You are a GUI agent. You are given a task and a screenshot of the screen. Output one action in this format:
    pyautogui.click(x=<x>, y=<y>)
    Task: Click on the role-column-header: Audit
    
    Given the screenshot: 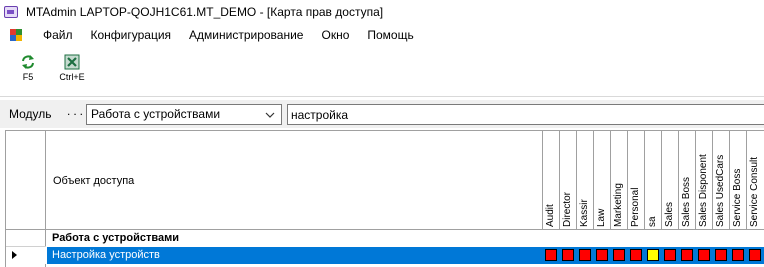 What is the action you would take?
    pyautogui.click(x=550, y=180)
    